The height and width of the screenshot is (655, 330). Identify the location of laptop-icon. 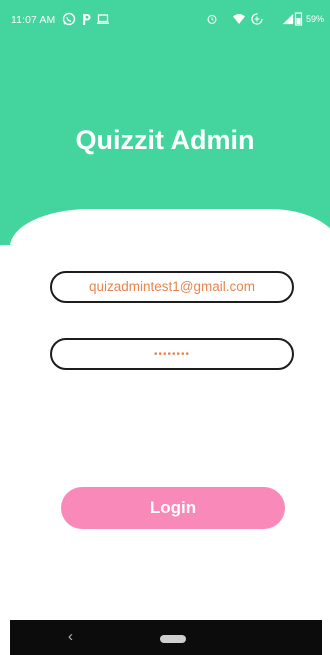
(103, 19).